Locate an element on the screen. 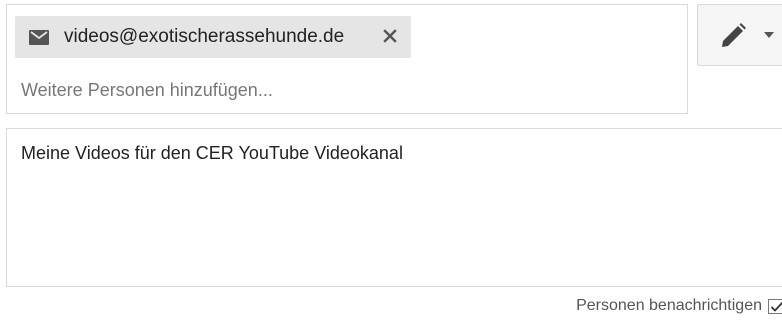 This screenshot has width=782, height=320. recipient-chip: videos@exotischerassehunde.de is located at coordinates (213, 37).